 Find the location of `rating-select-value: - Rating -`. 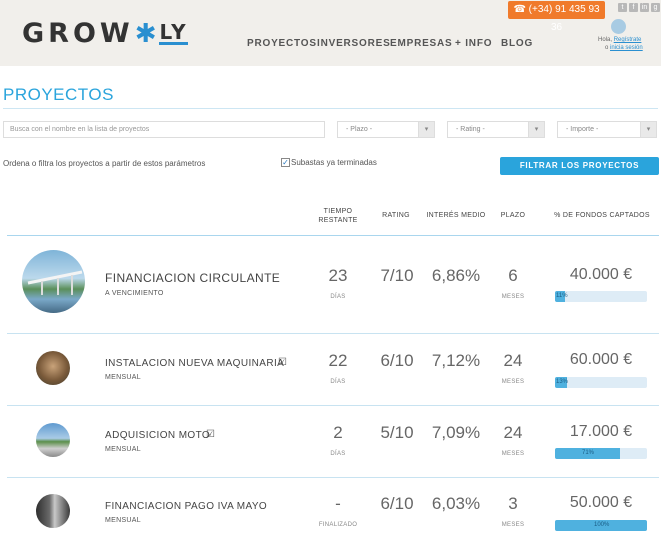

rating-select-value: - Rating - is located at coordinates (470, 129).